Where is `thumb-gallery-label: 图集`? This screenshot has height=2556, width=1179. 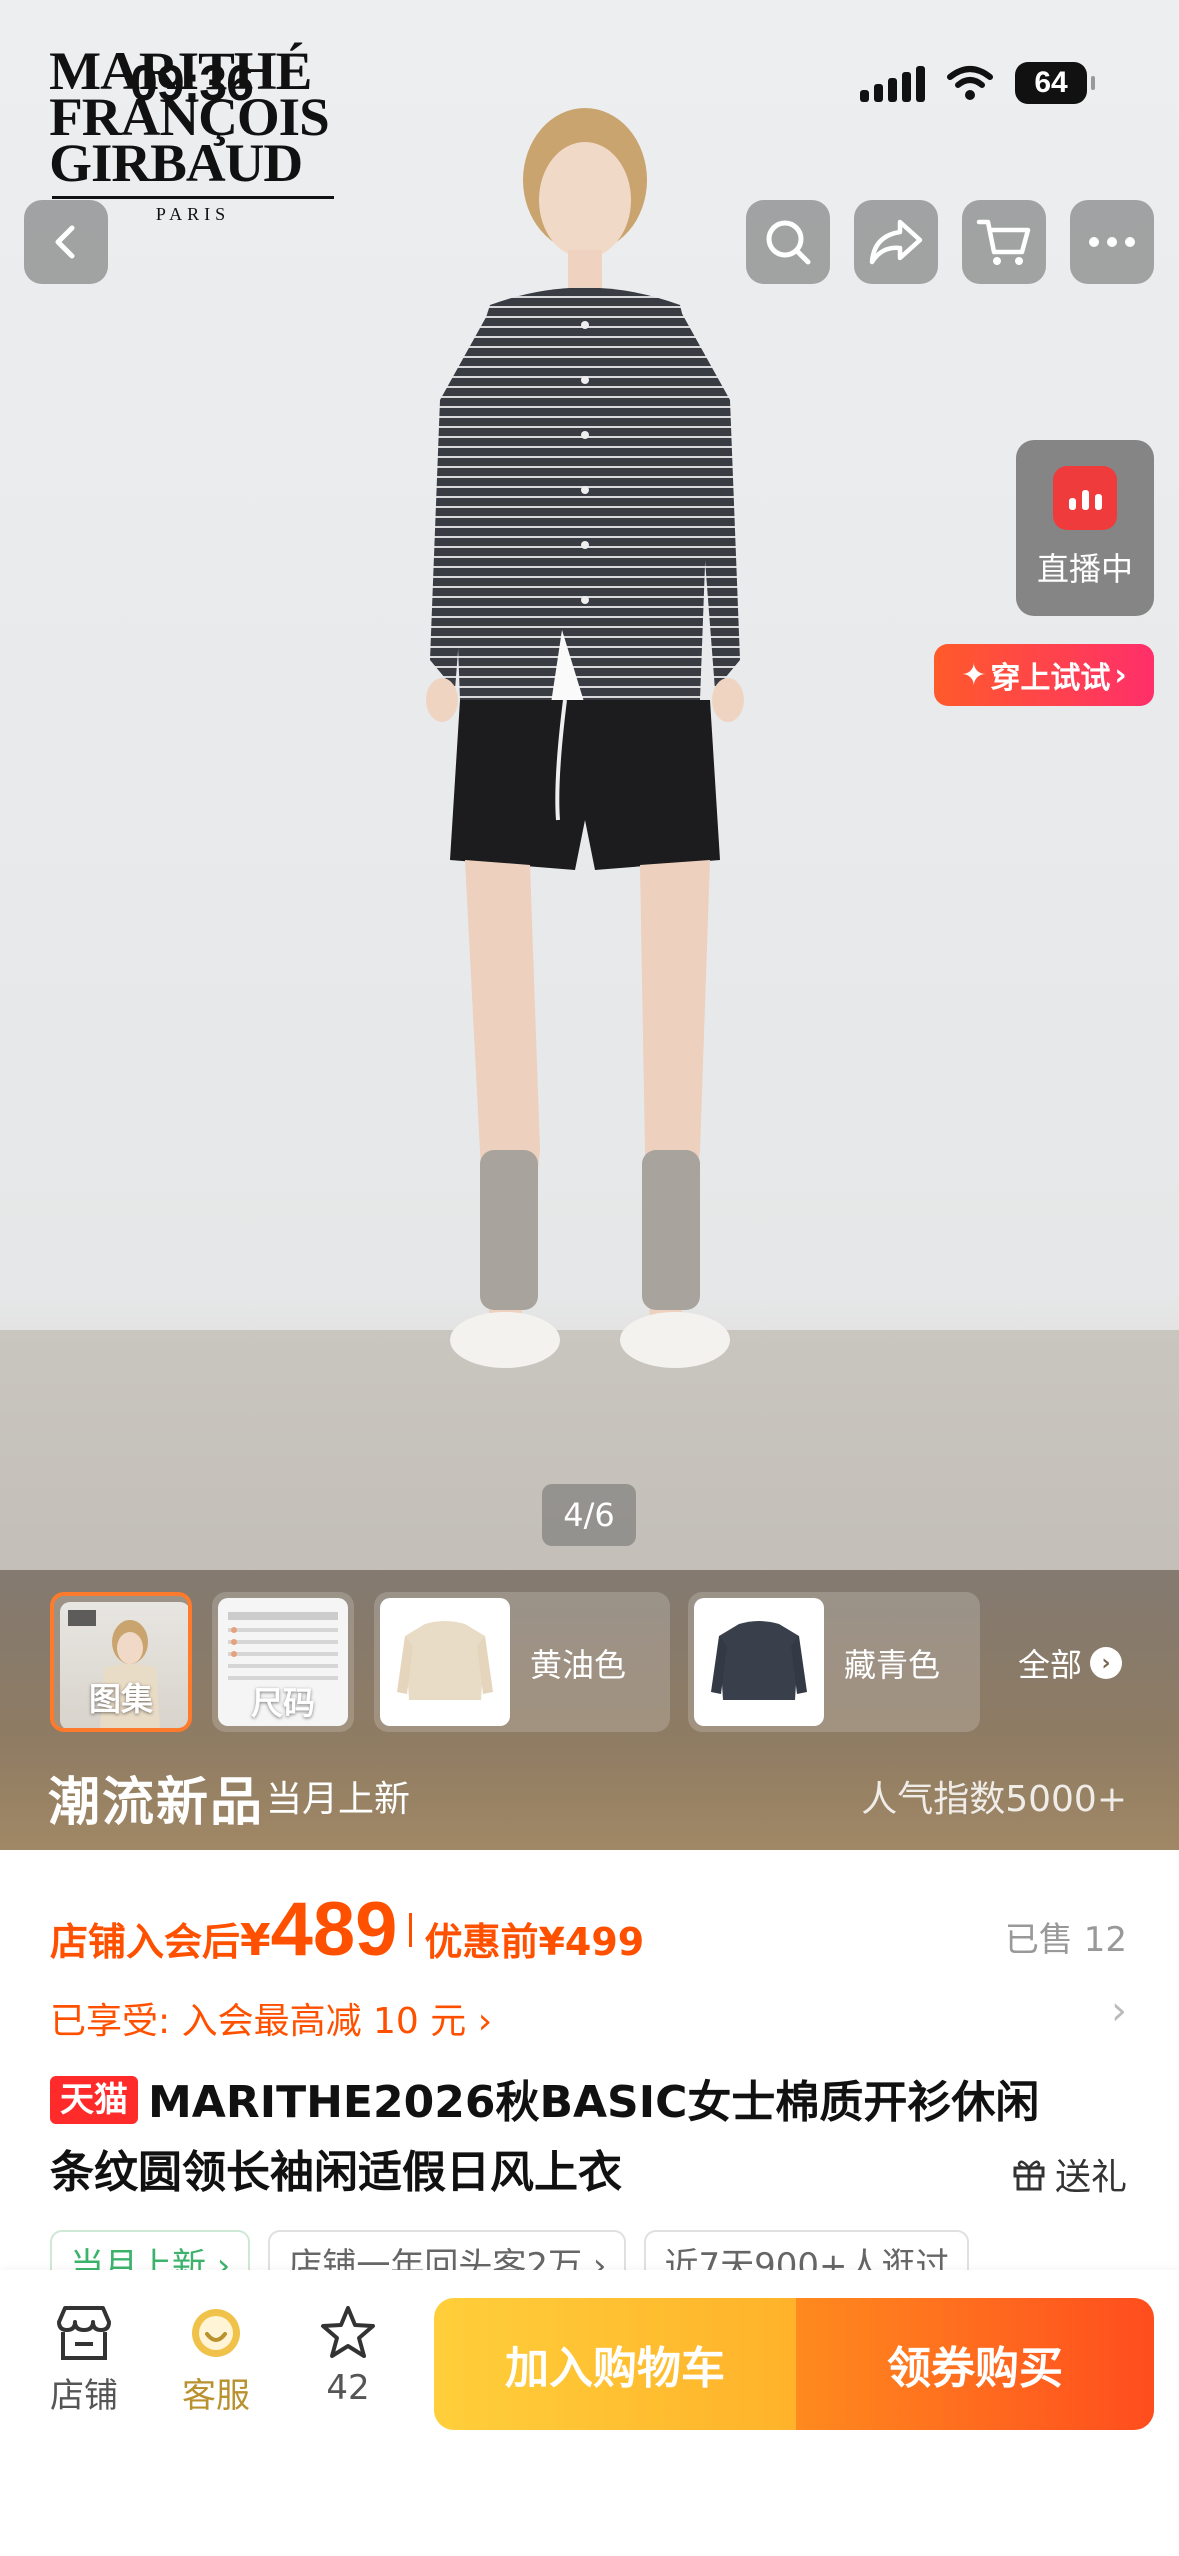
thumb-gallery-label: 图集 is located at coordinates (120, 1699).